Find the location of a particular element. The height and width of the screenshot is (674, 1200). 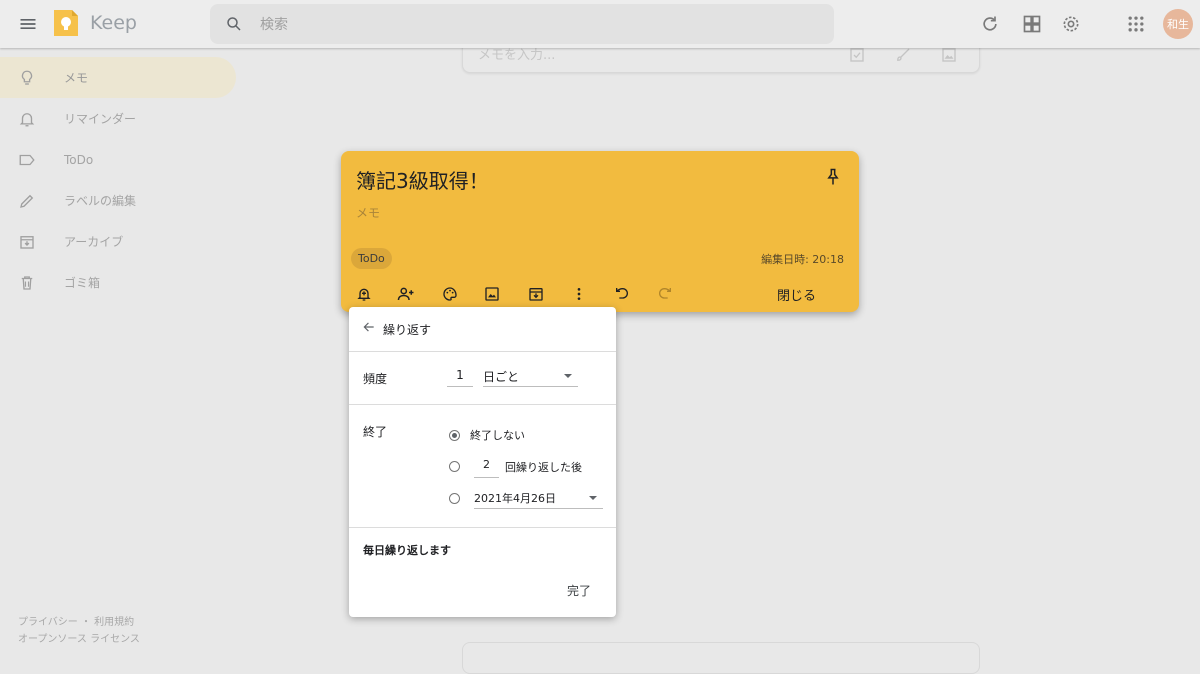

label-chip: ToDo is located at coordinates (371, 258).